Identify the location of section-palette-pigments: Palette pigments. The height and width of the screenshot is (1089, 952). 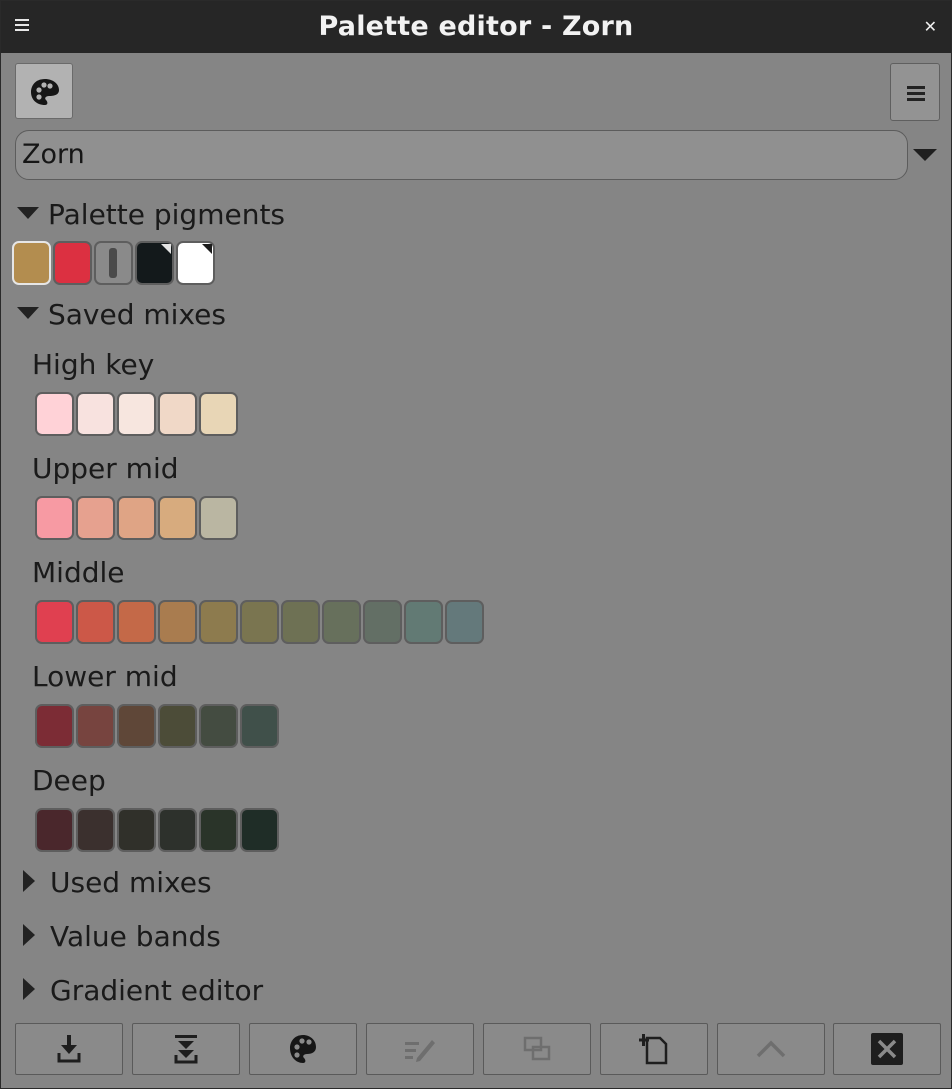
(151, 214).